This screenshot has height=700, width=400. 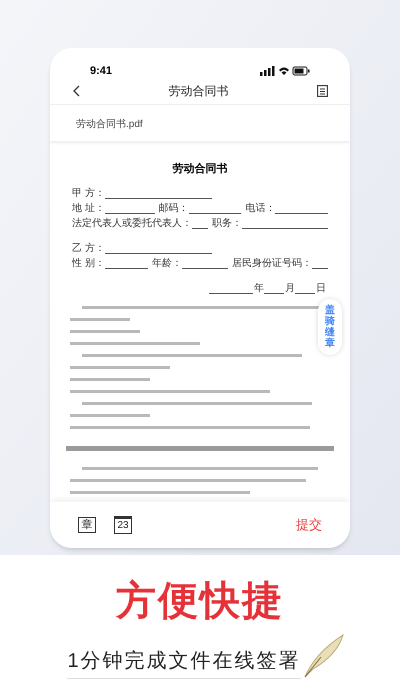 I want to click on promo-subtitle: 1分钟完成文件在线签署, so click(x=184, y=662).